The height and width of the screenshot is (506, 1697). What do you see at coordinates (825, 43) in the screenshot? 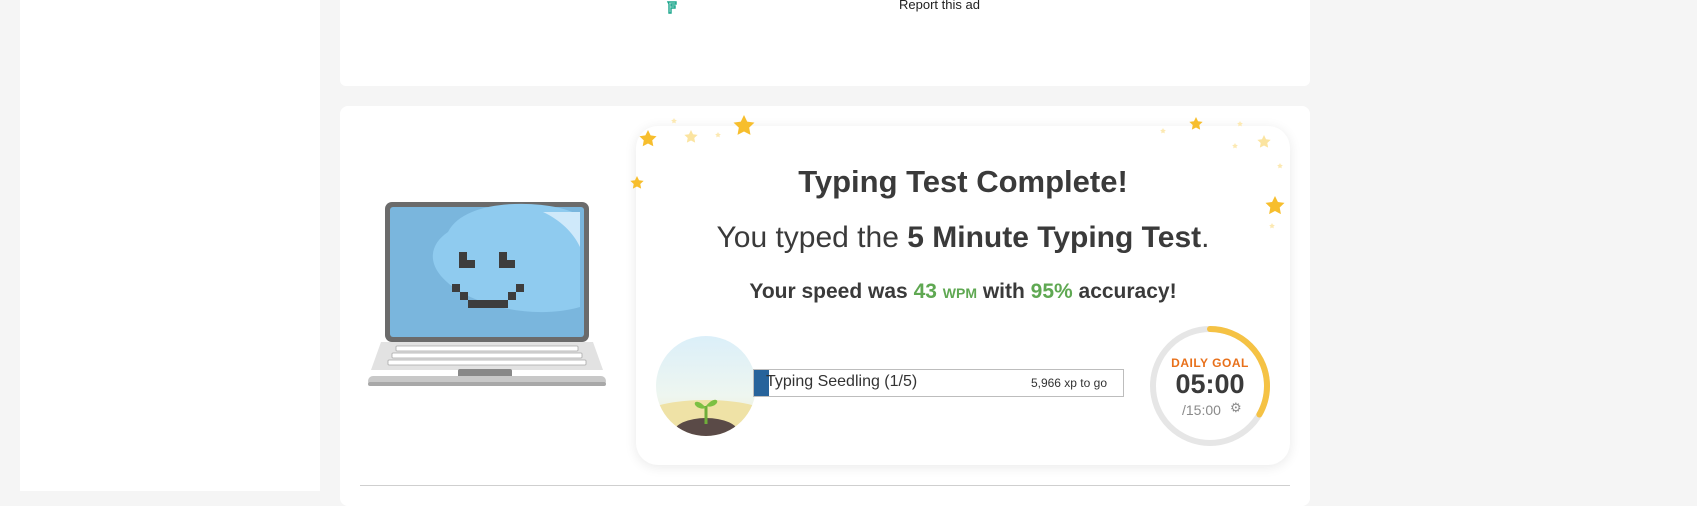
I see `ad-container` at bounding box center [825, 43].